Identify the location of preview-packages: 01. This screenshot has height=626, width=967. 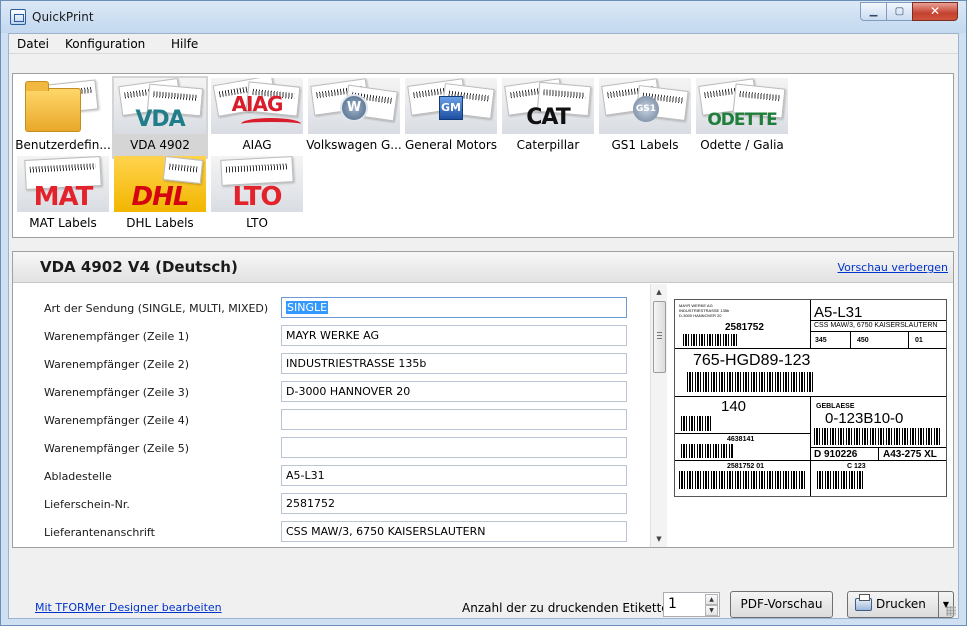
(919, 340).